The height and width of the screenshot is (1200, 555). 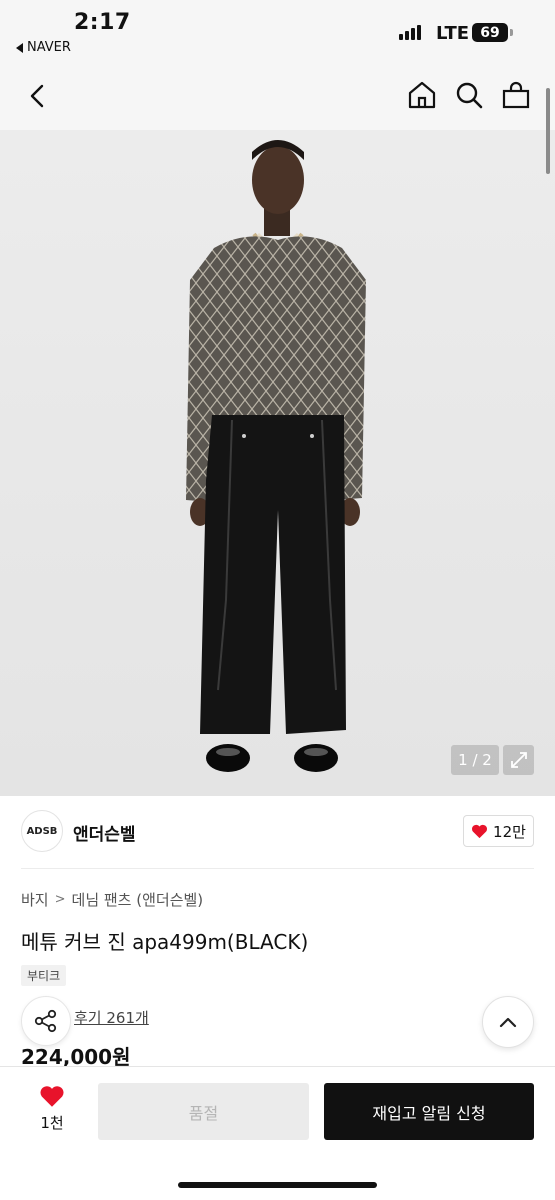 I want to click on back-triangle-icon, so click(x=19, y=47).